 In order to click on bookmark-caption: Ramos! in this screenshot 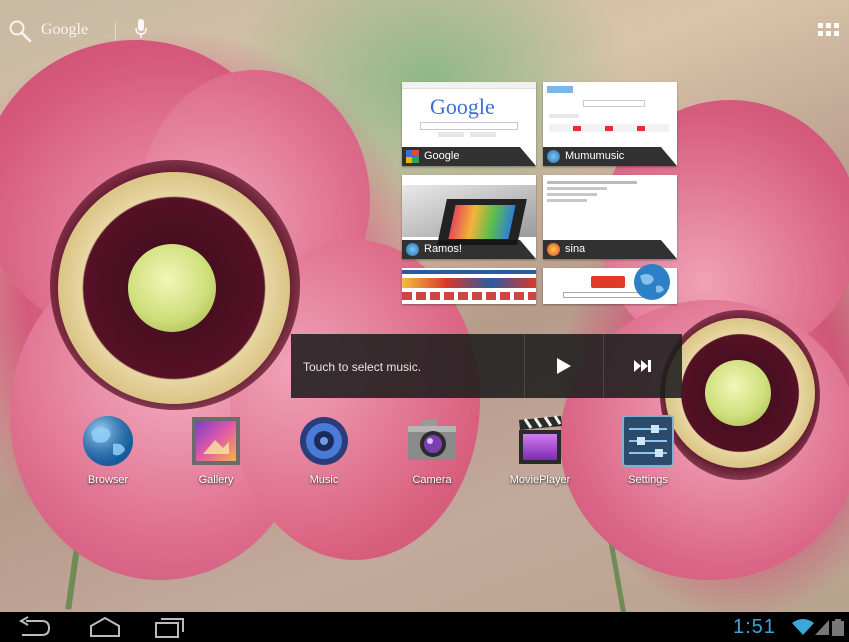, I will do `click(469, 249)`.